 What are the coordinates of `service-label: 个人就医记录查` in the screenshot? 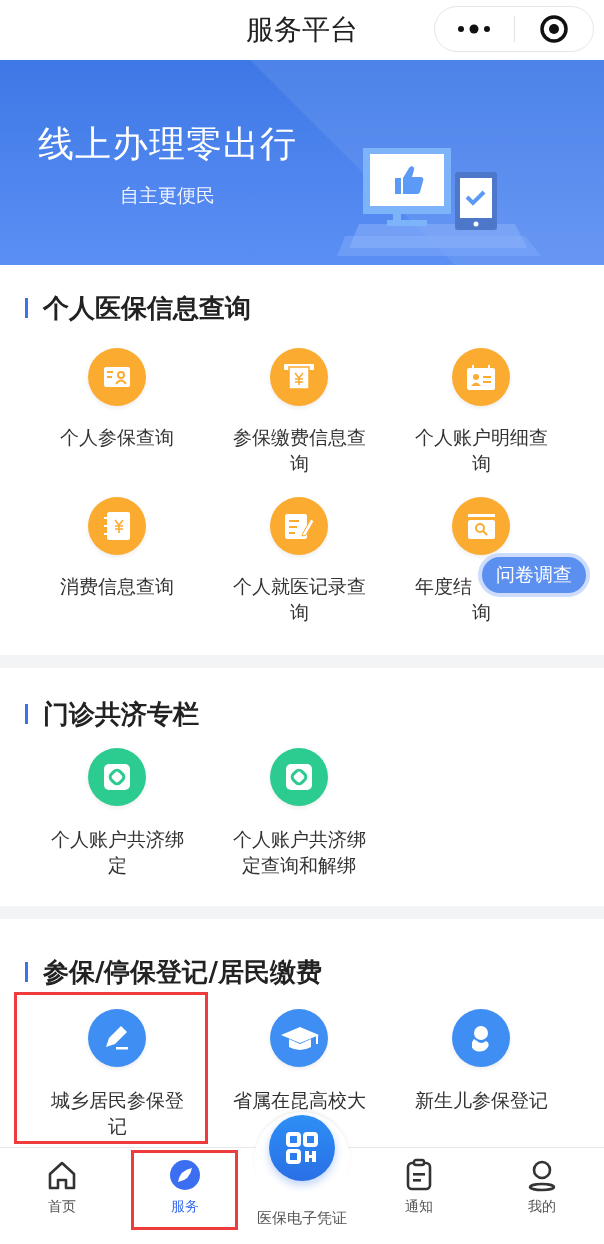 It's located at (299, 586).